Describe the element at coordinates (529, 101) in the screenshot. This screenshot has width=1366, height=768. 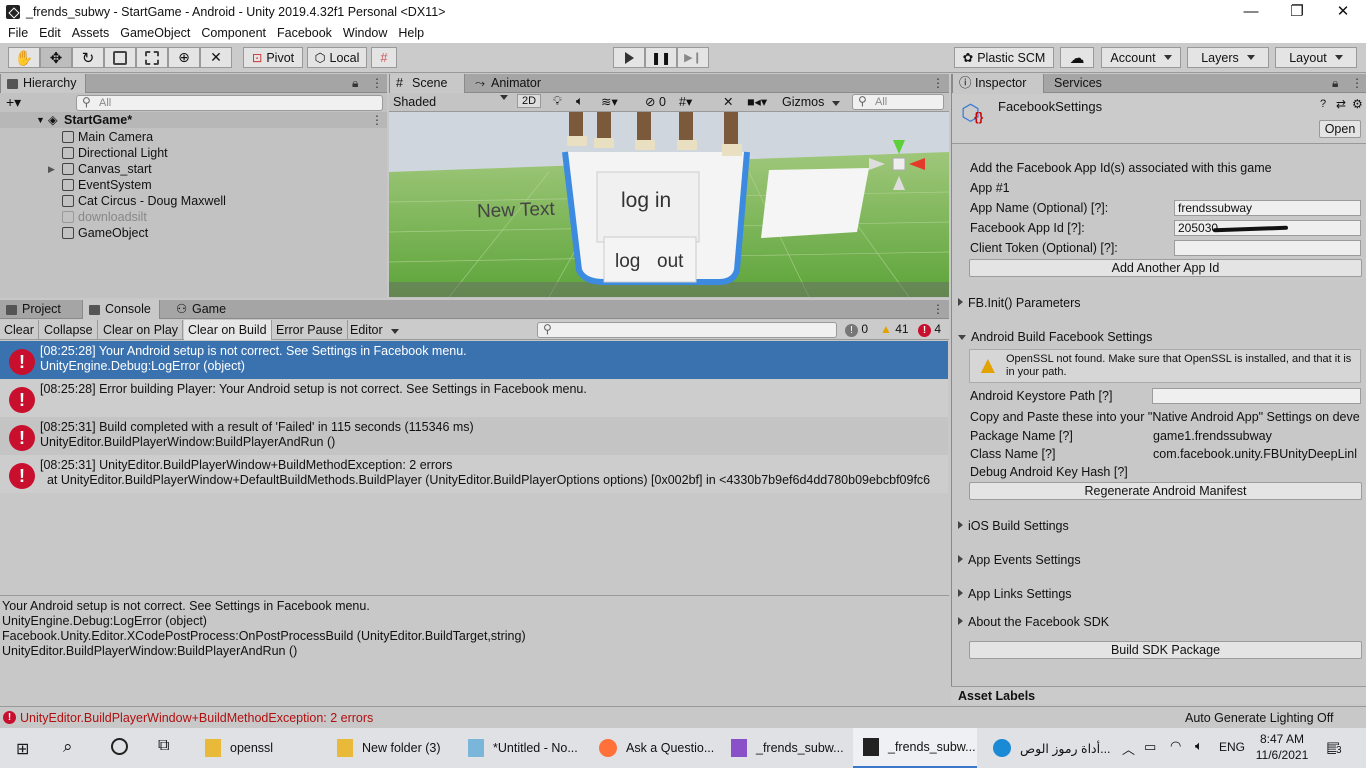
I see `mode-2d-toggle: 2D` at that location.